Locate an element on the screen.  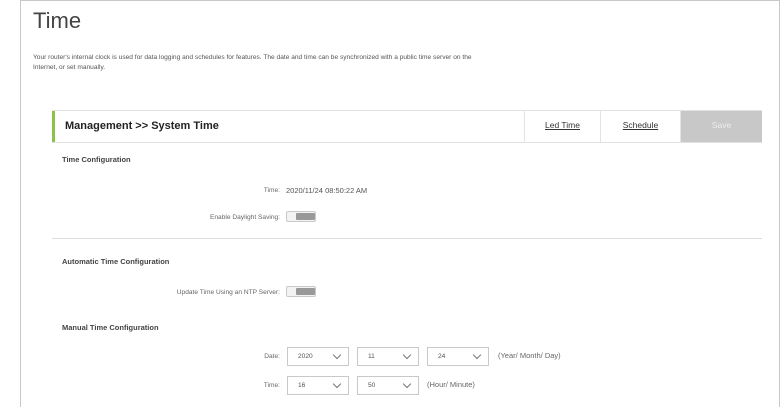
day-select: 24 is located at coordinates (458, 356).